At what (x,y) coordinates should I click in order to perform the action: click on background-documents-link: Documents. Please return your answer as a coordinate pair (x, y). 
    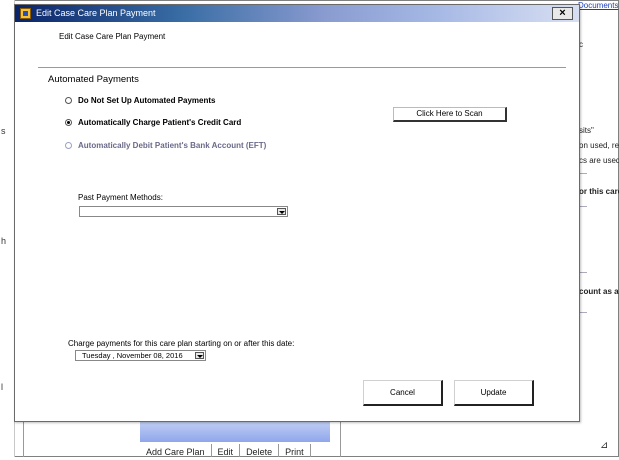
    Looking at the image, I should click on (598, 5).